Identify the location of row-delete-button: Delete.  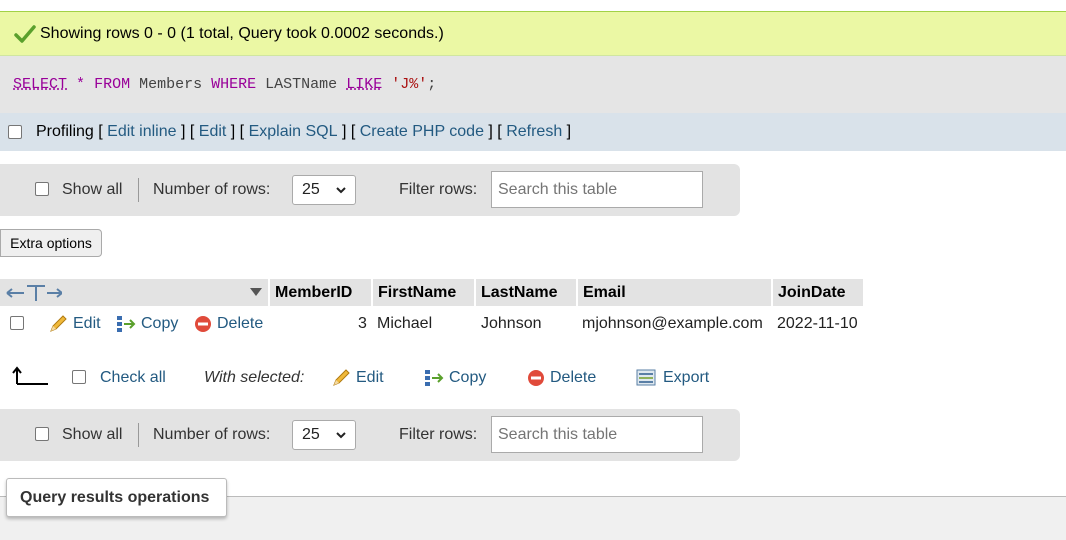
(228, 324).